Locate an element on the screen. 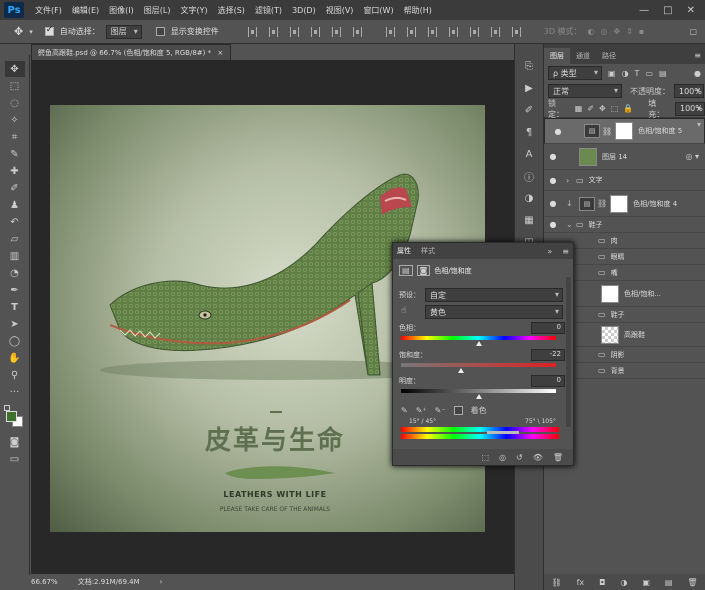 The width and height of the screenshot is (705, 590). lightness-input: 0 is located at coordinates (548, 381).